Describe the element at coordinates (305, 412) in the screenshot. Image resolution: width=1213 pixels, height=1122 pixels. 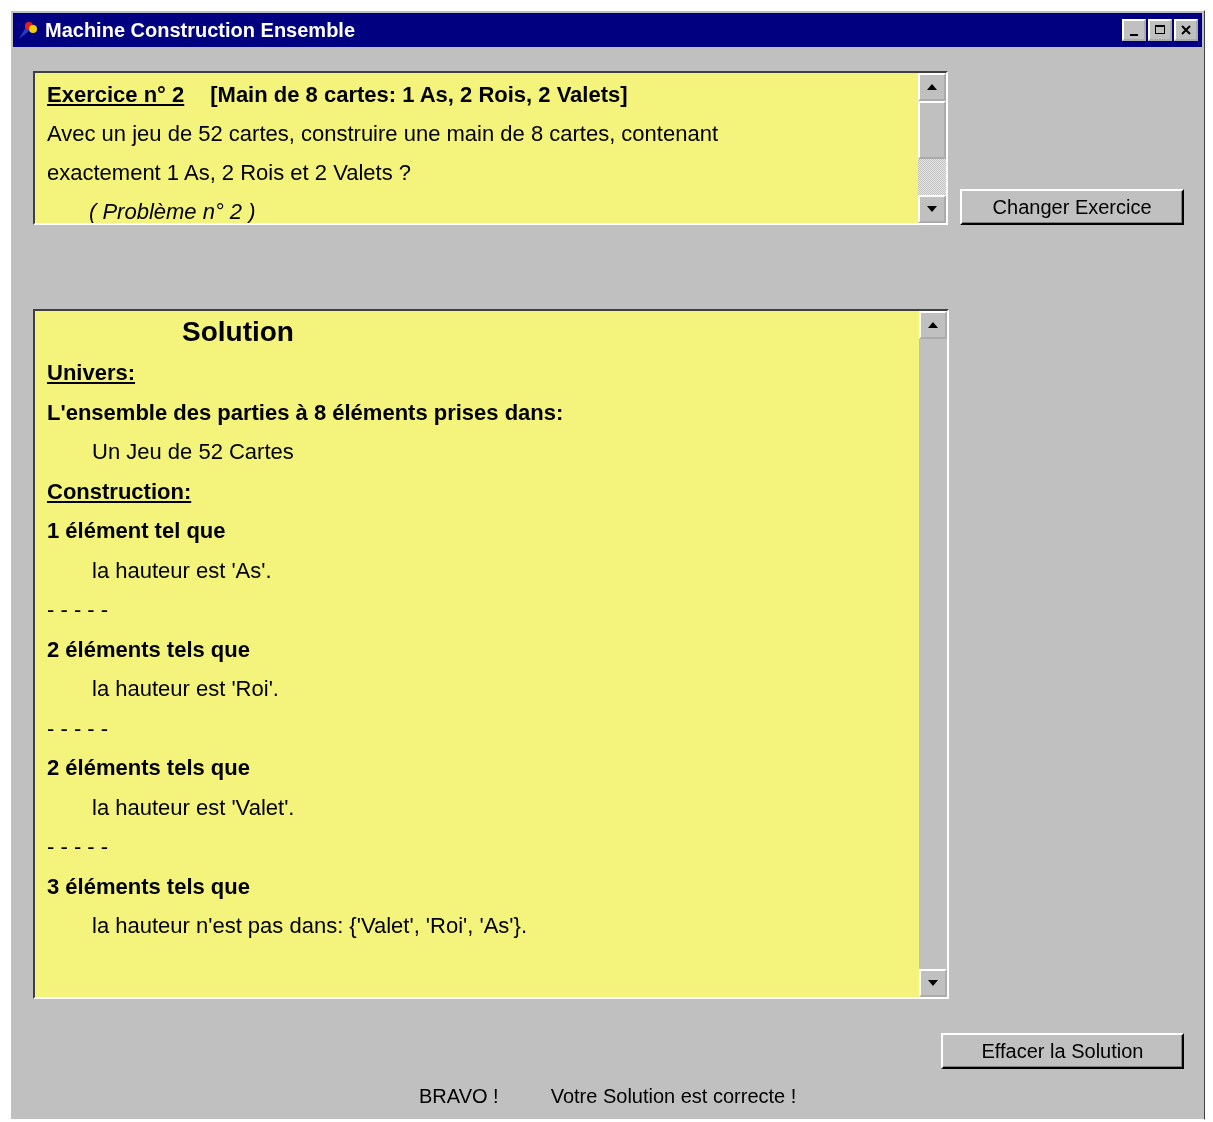
I see `rule-text: L'ensemble des parties à 8 éléments prises dans:` at that location.